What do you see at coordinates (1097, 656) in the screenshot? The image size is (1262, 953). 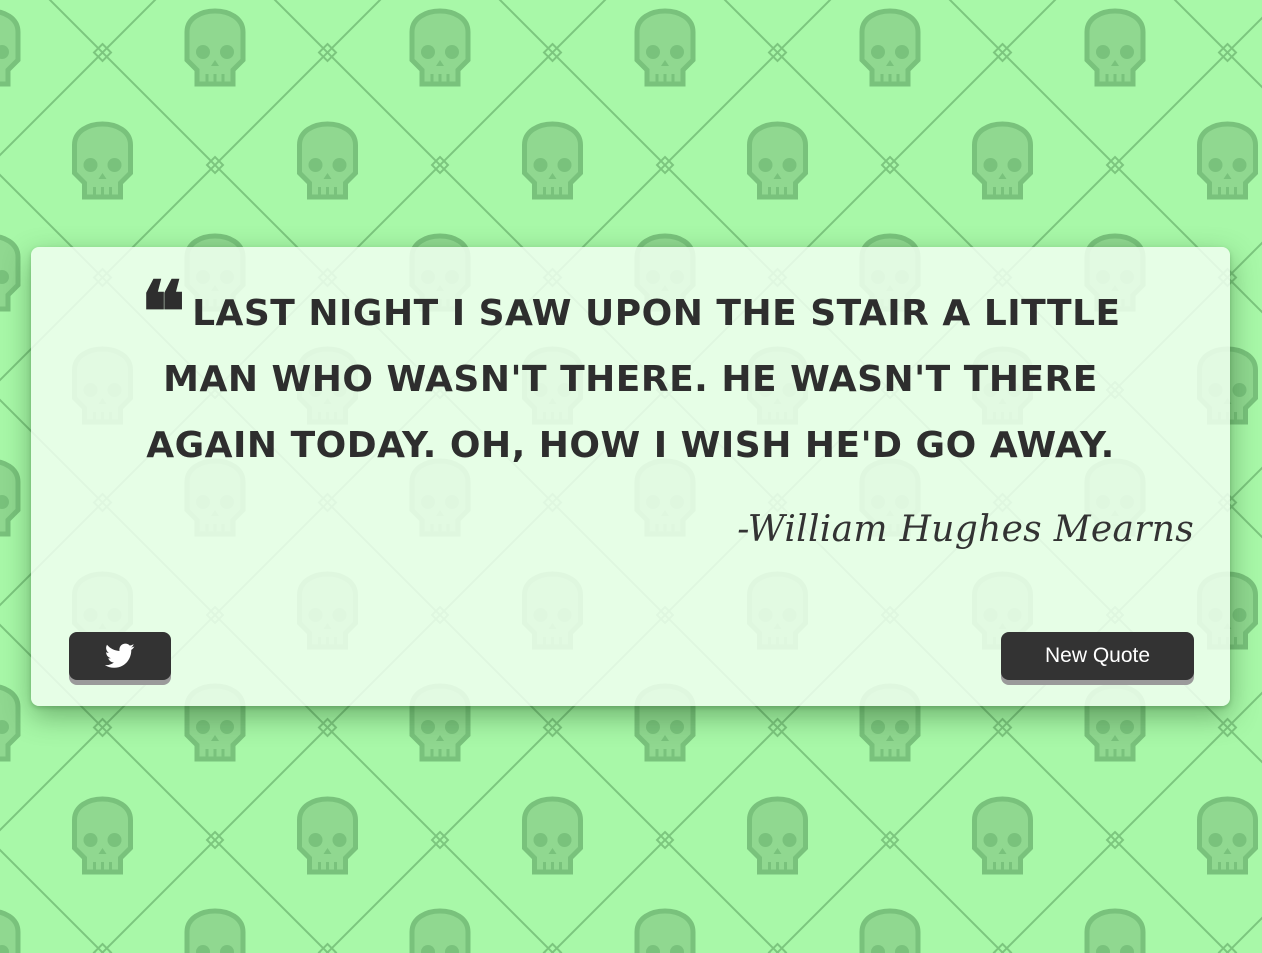 I see `new-quote-button: New Quote` at bounding box center [1097, 656].